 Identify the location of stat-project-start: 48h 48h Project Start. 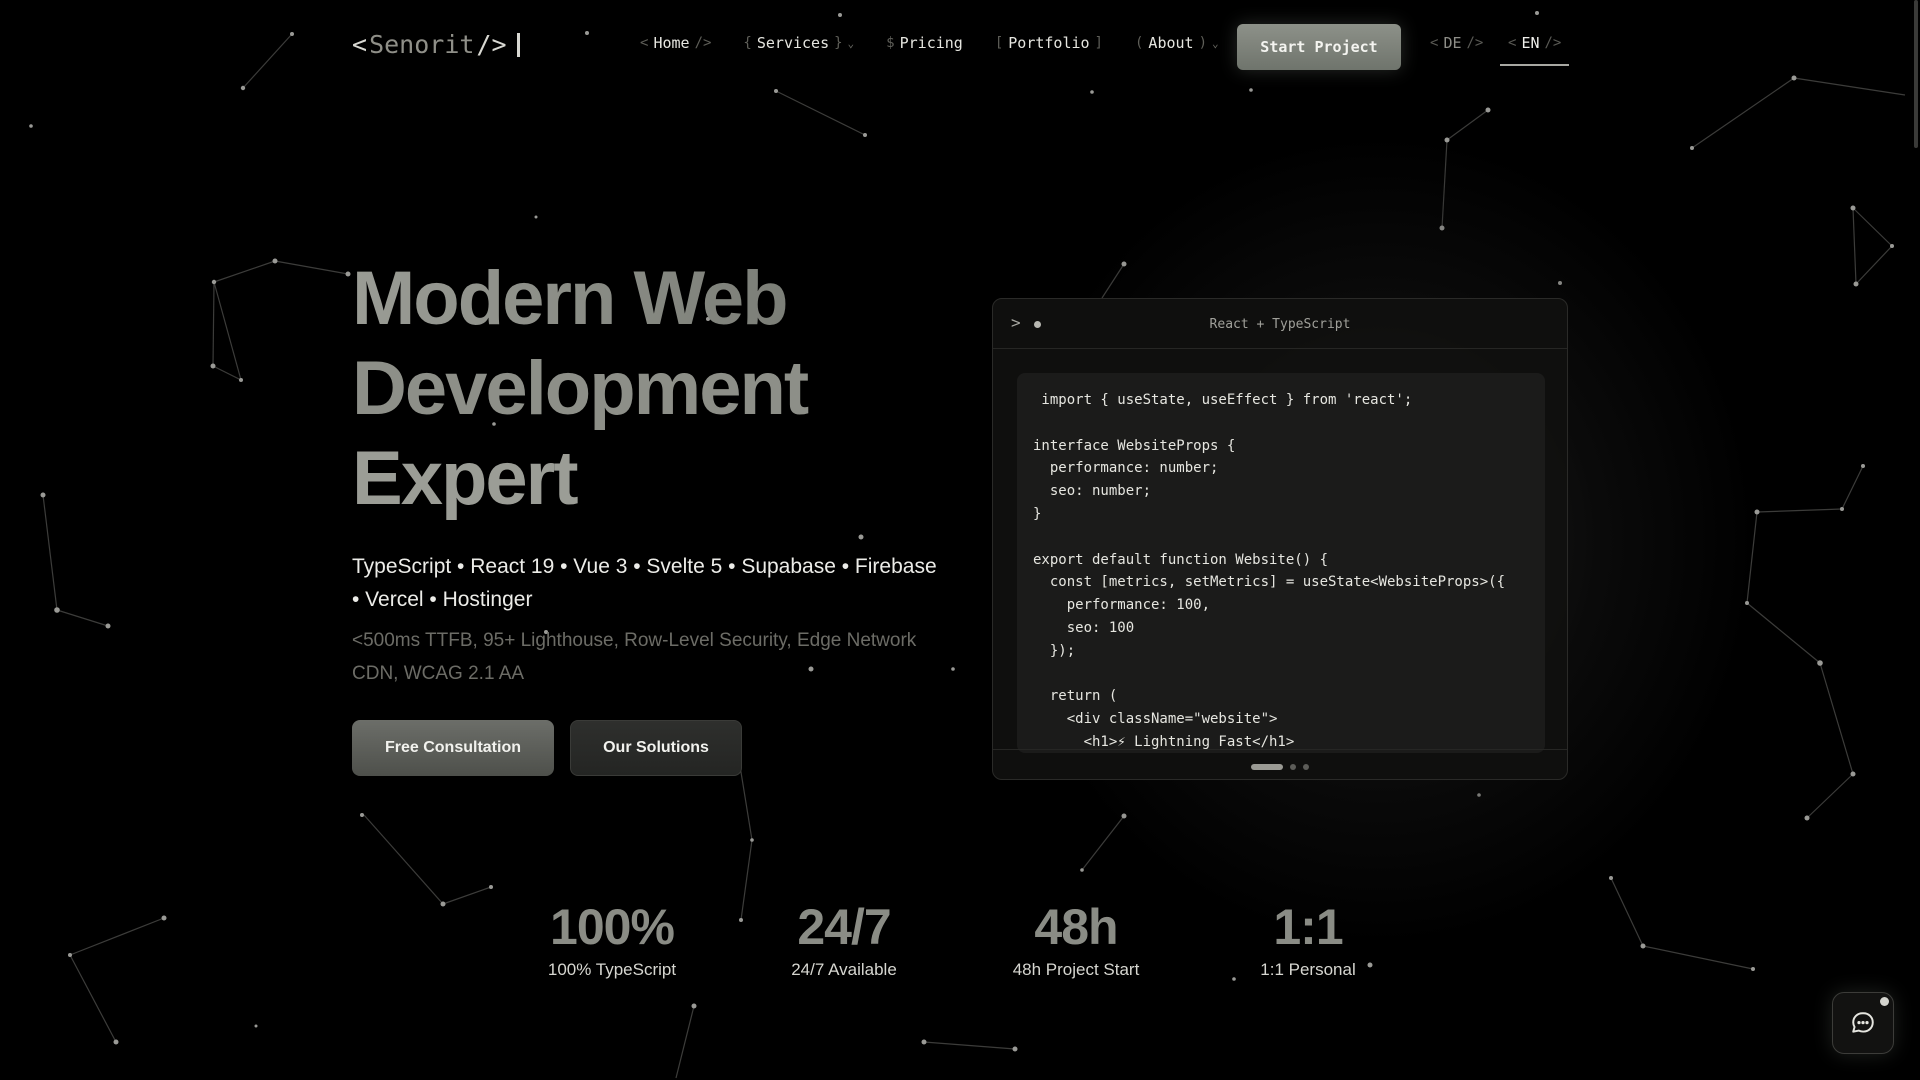
(1076, 938).